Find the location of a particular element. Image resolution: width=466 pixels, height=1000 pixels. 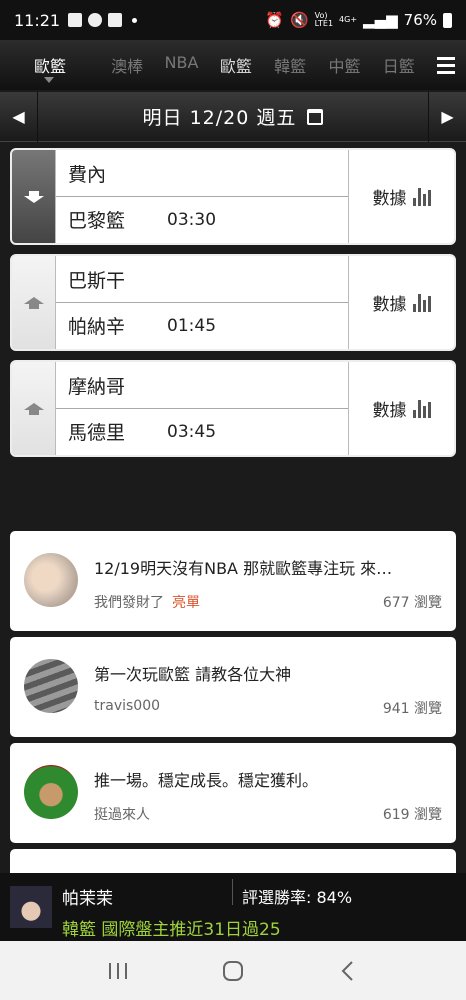

tab-japan-basket: 日籃 is located at coordinates (399, 65).